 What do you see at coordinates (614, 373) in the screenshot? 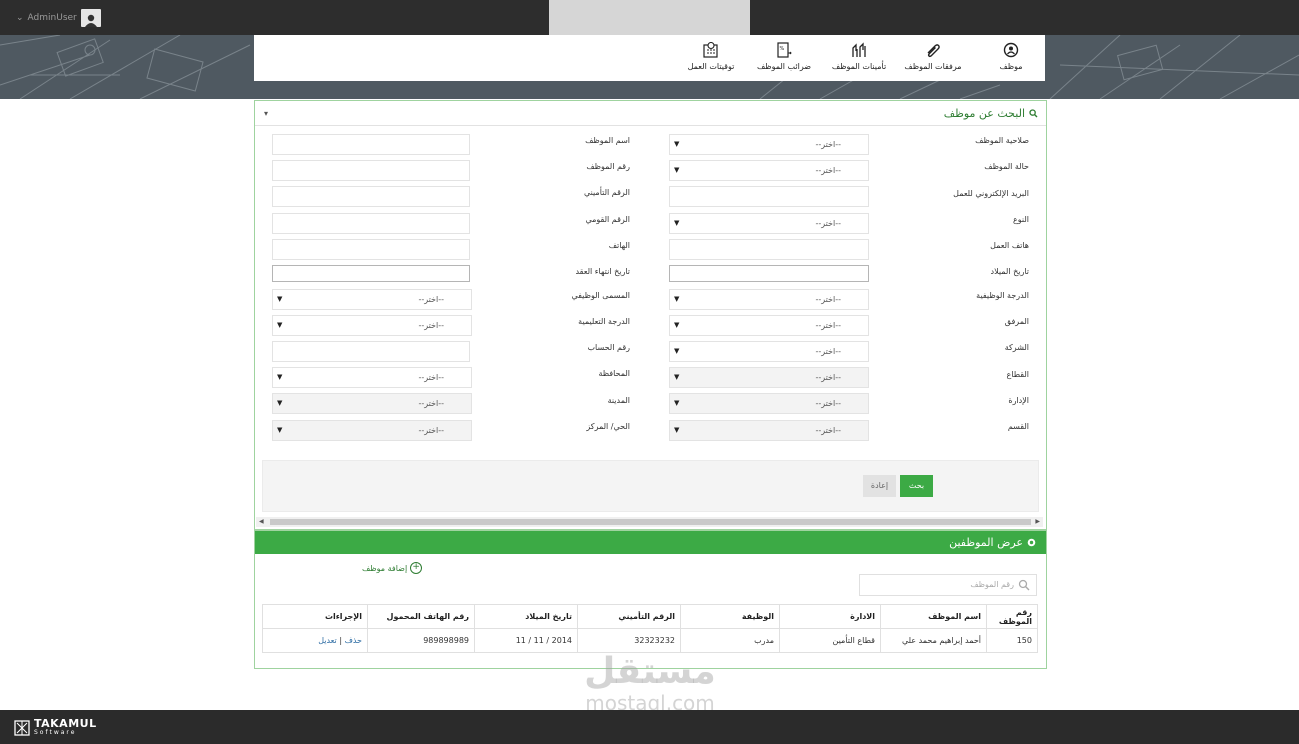
I see `label-governorate: المحافظة` at bounding box center [614, 373].